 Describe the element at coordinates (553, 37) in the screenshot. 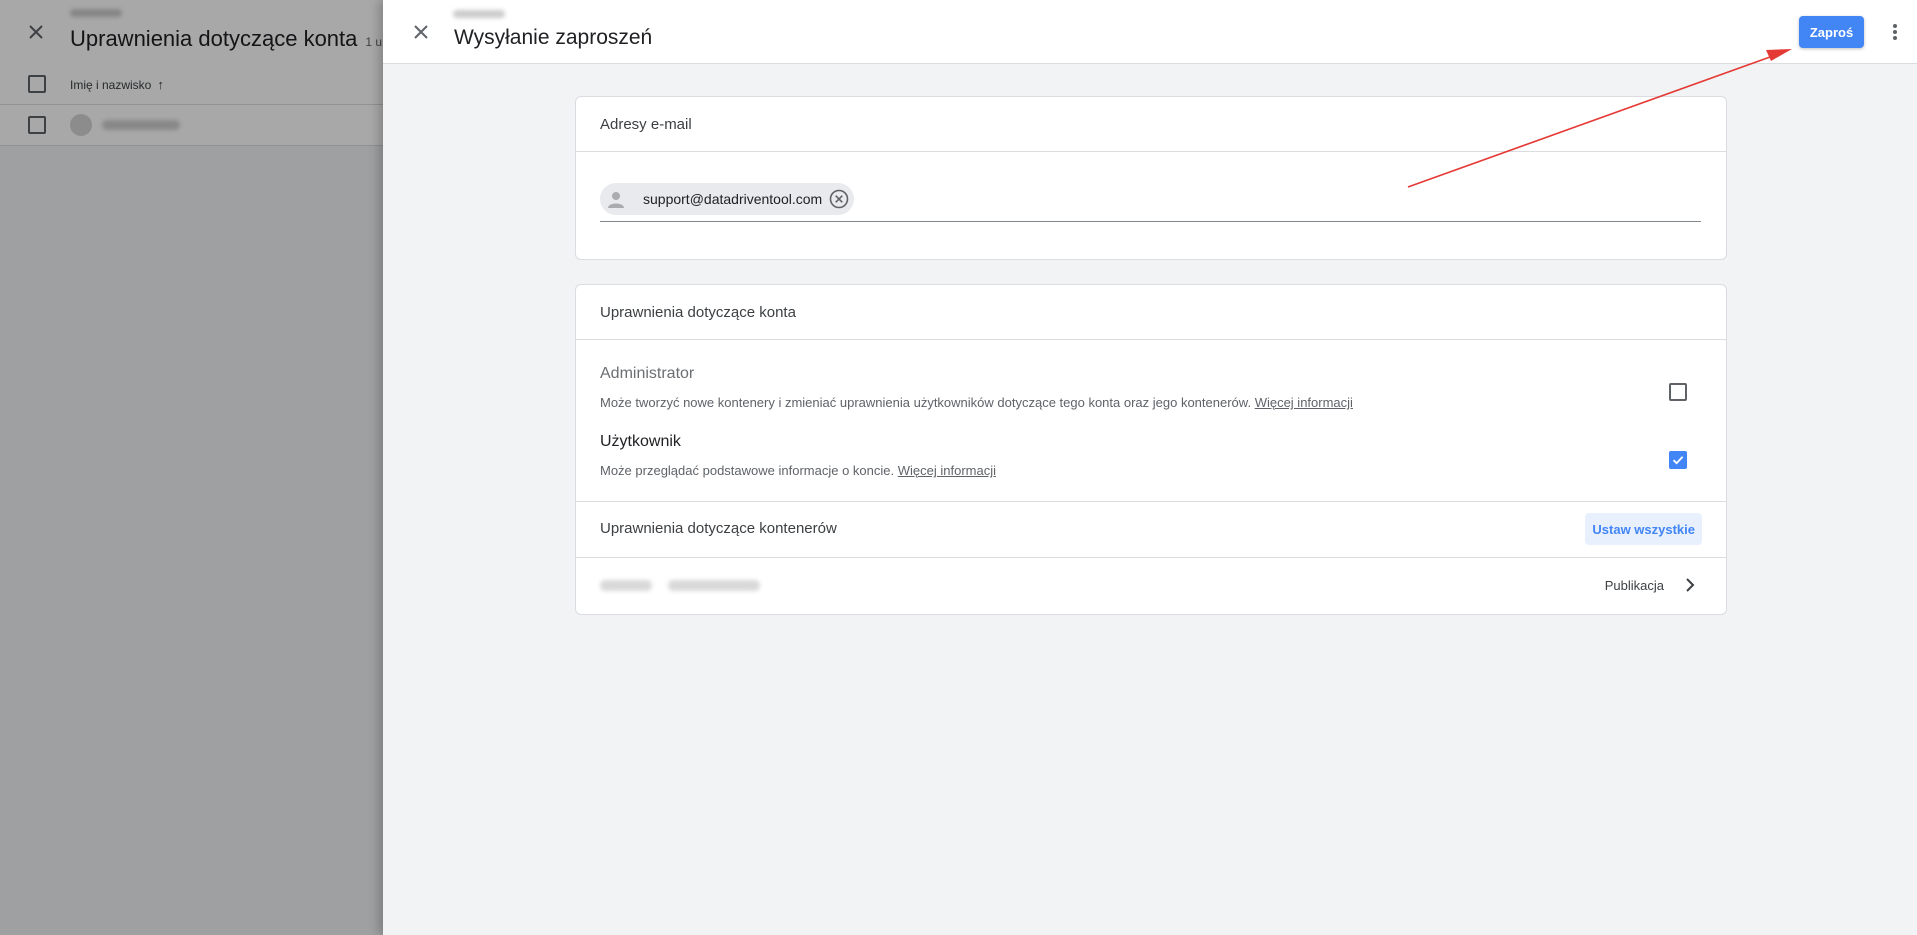

I see `dialog-title: Wysyłanie zaproszeń` at that location.